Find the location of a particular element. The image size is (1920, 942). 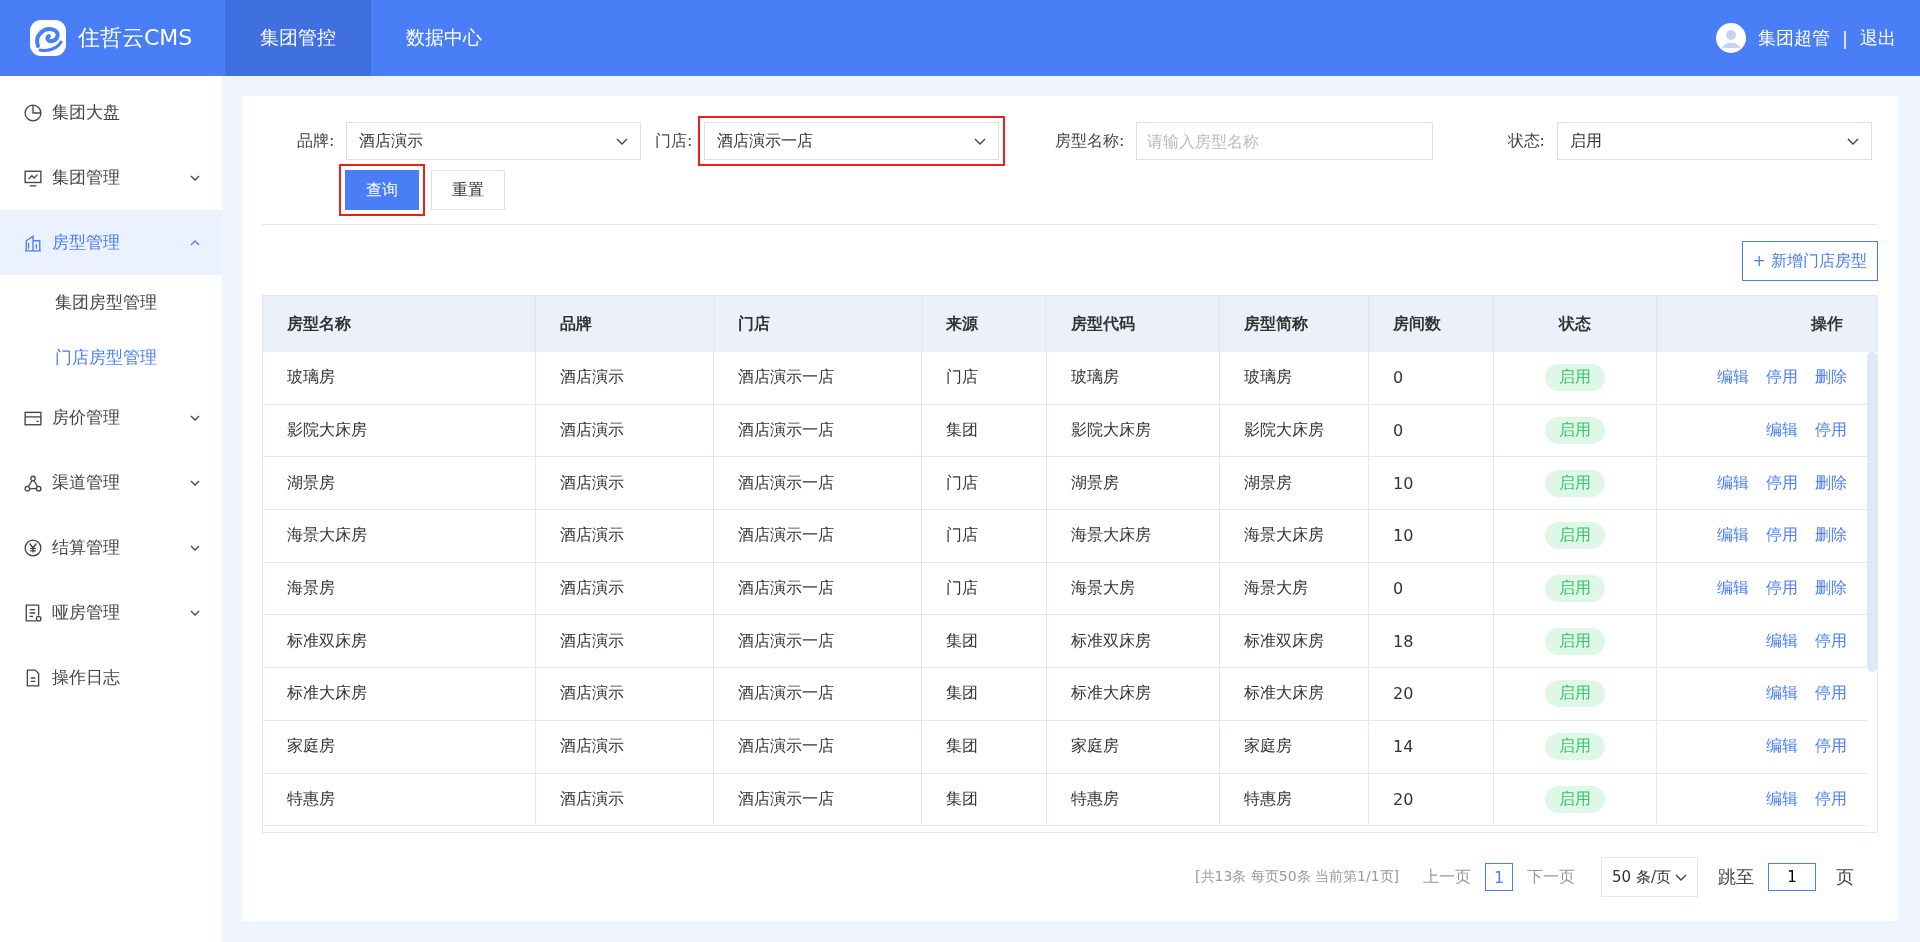

page-number: 1 is located at coordinates (1499, 877).